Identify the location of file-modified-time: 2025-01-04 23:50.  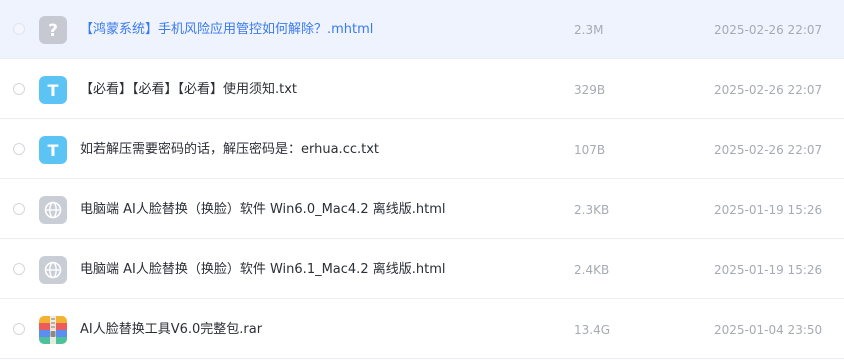
(768, 330).